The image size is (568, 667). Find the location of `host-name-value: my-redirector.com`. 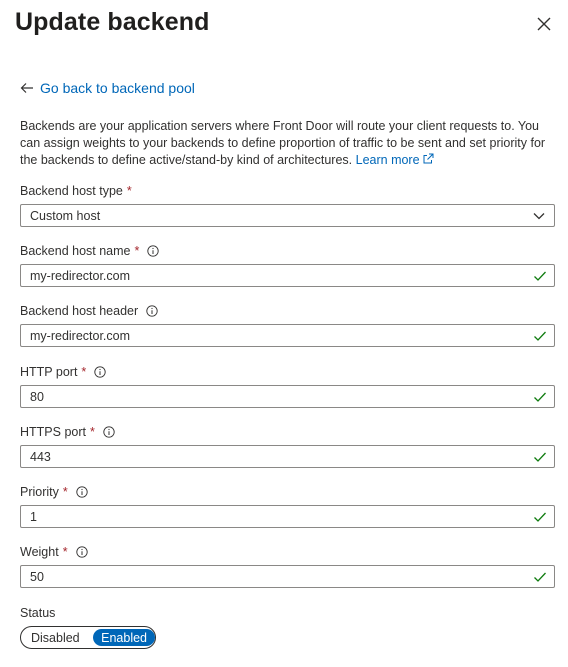

host-name-value: my-redirector.com is located at coordinates (80, 275).